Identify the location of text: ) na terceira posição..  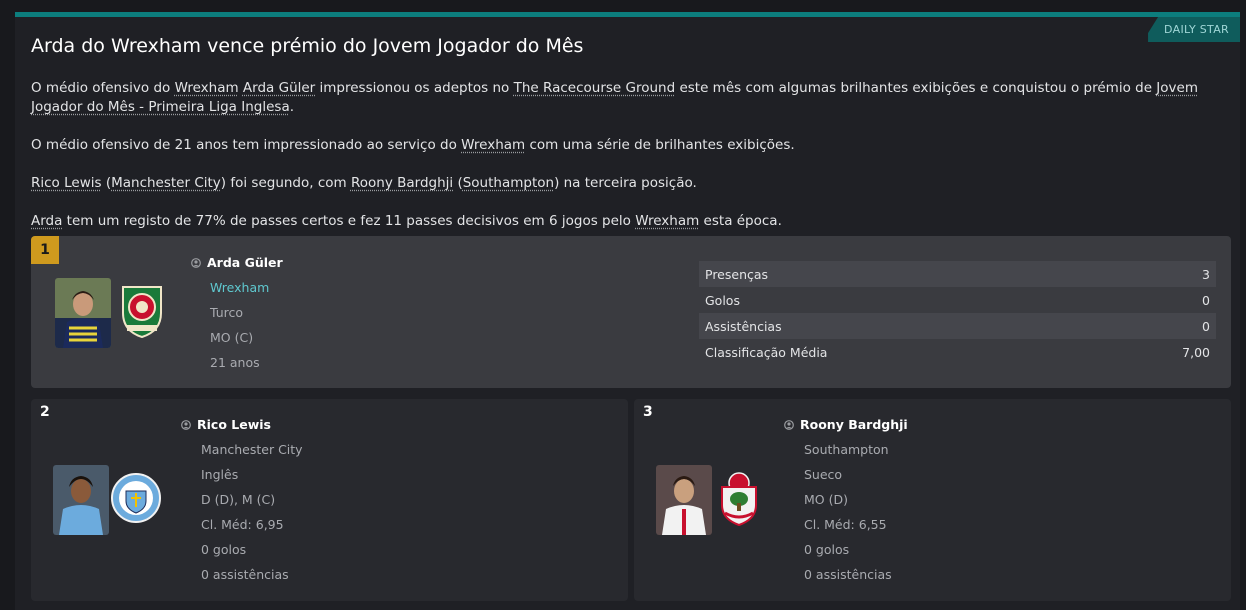
(625, 183).